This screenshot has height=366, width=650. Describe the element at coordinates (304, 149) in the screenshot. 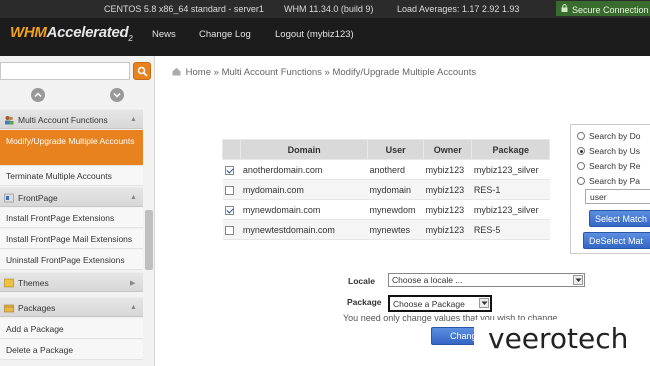

I see `column-header-domain: Domain` at that location.